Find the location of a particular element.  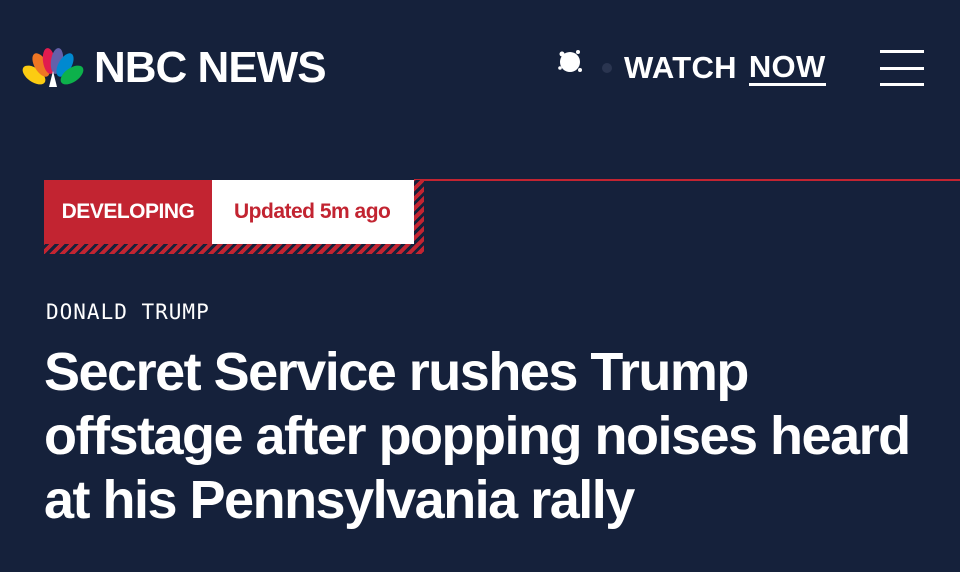

breaking-divider is located at coordinates (687, 180).